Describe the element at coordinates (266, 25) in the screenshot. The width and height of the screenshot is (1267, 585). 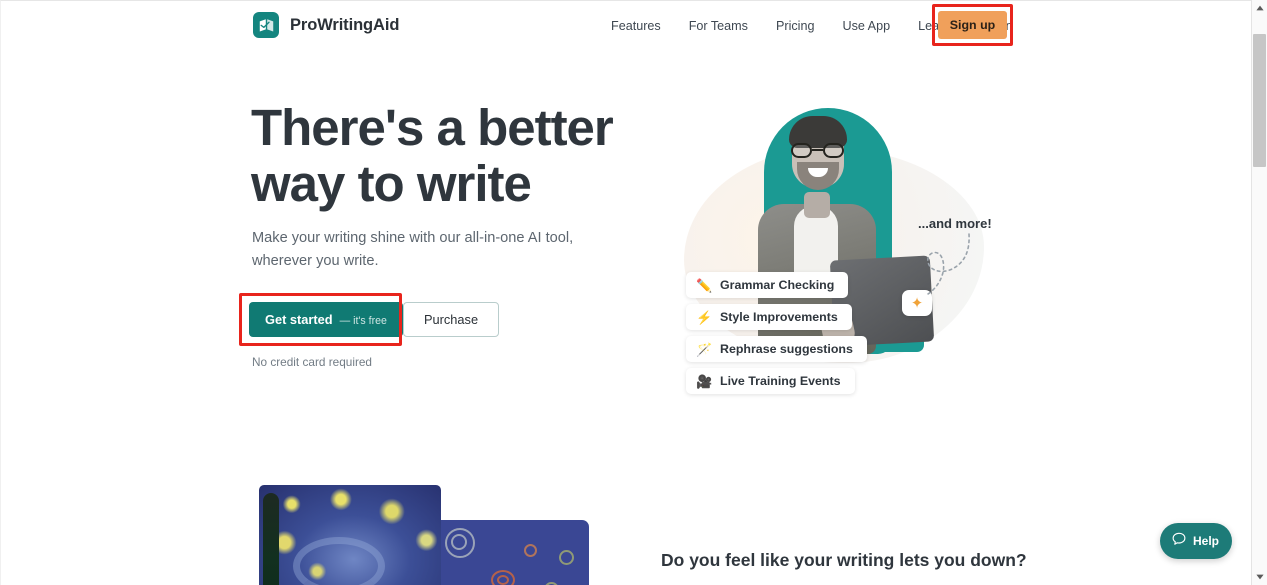
I see `book-pages-icon` at that location.